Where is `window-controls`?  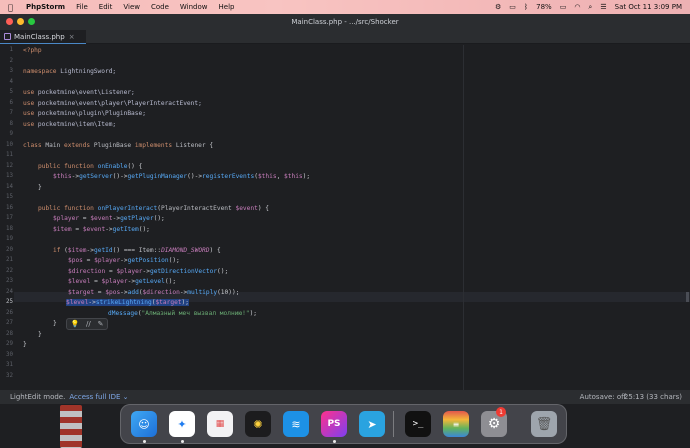
window-controls is located at coordinates (20, 21).